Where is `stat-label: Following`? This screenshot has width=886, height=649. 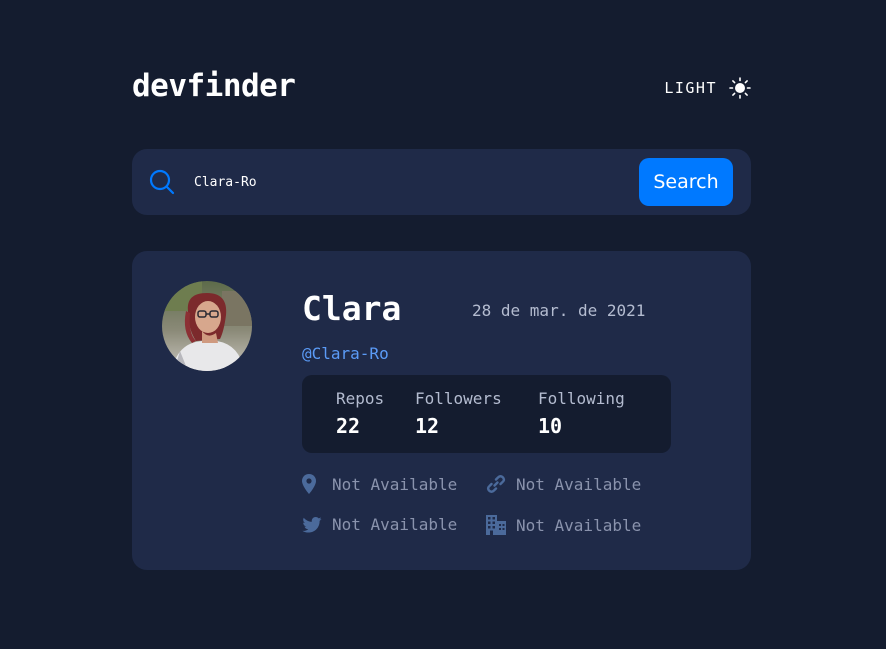
stat-label: Following is located at coordinates (581, 398).